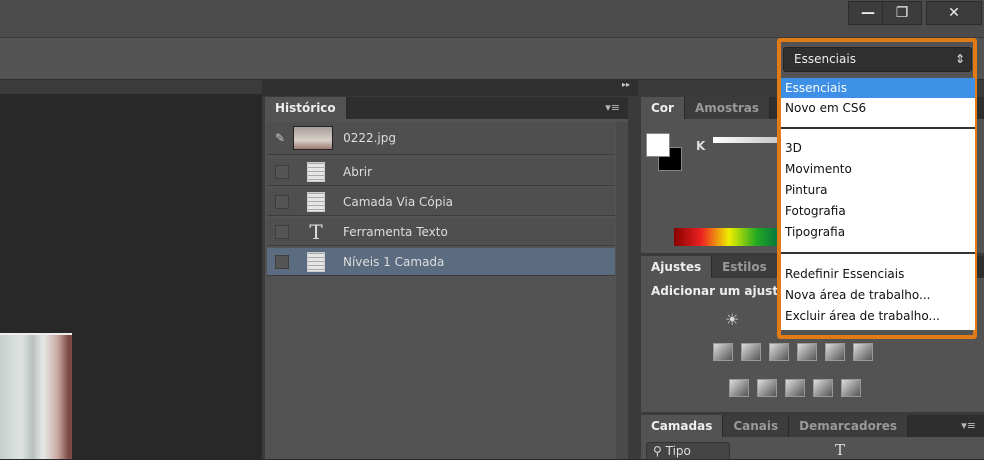 This screenshot has width=984, height=460. I want to click on select-arrows-icon: ⇕, so click(959, 59).